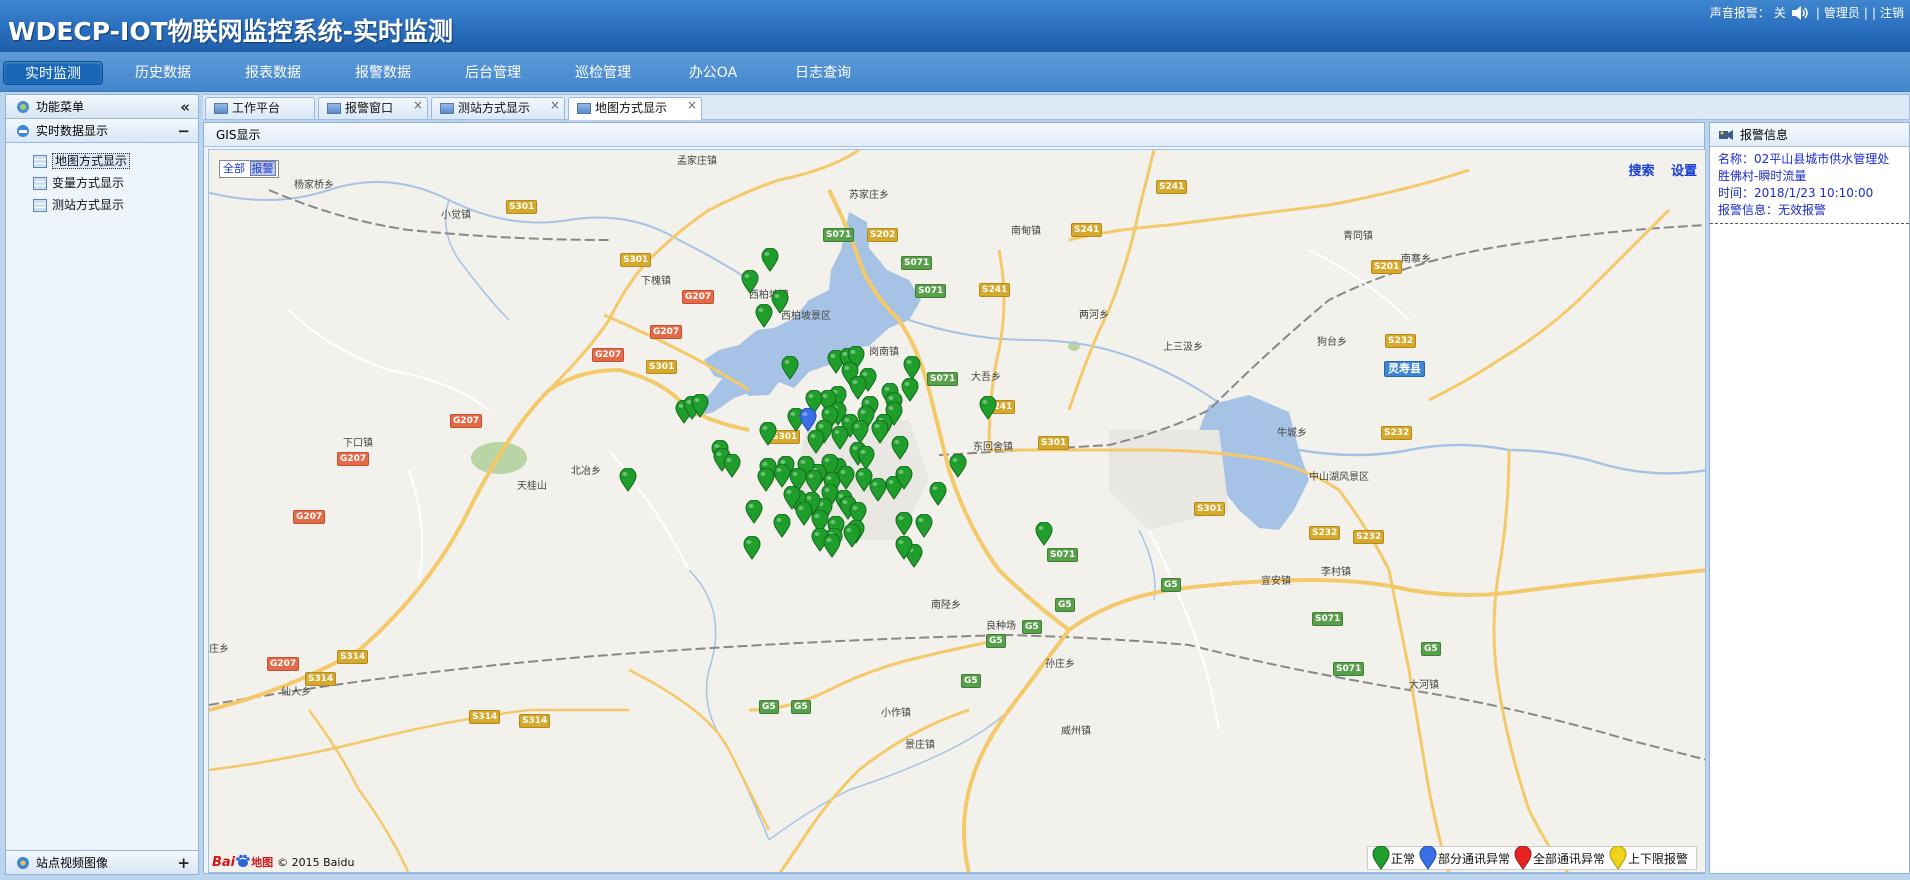  I want to click on nav-realtime: 实时监测, so click(53, 73).